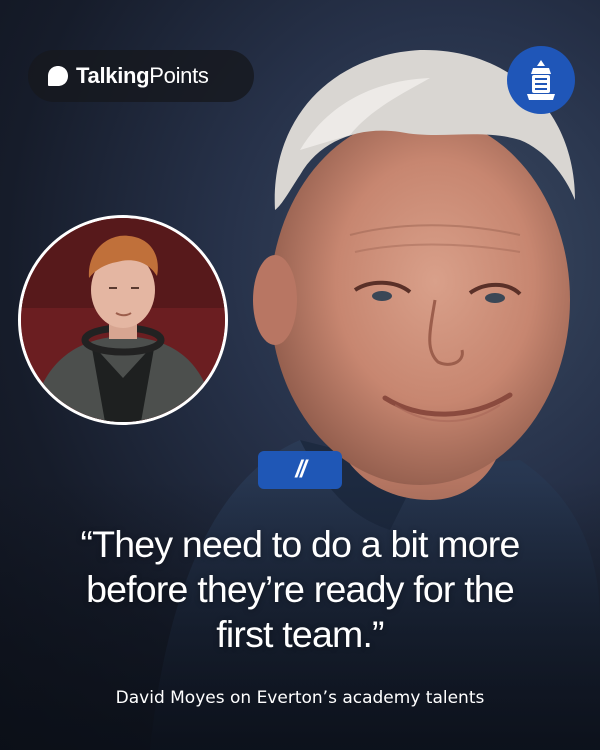 Image resolution: width=600 pixels, height=750 pixels. What do you see at coordinates (300, 470) in the screenshot?
I see `quote-mark-badge: //` at bounding box center [300, 470].